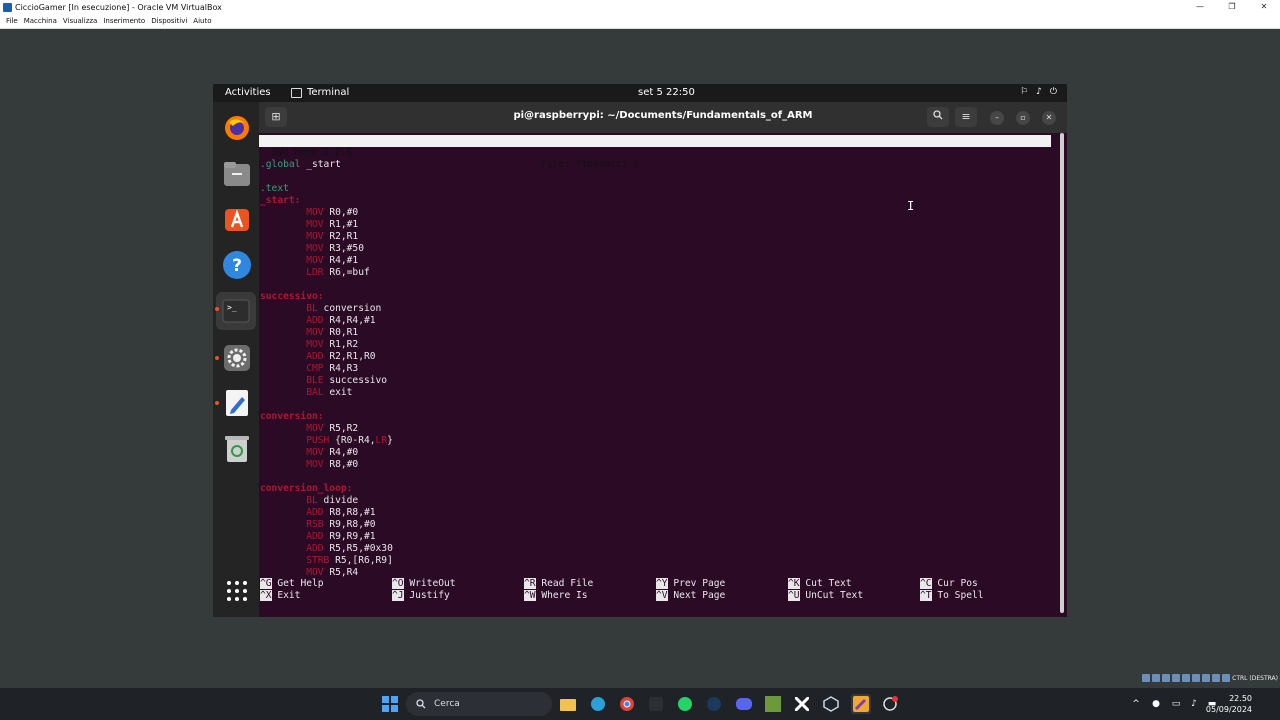 The width and height of the screenshot is (1280, 720). Describe the element at coordinates (169, 21) in the screenshot. I see `menu-dispositivi: Dispositivi` at that location.